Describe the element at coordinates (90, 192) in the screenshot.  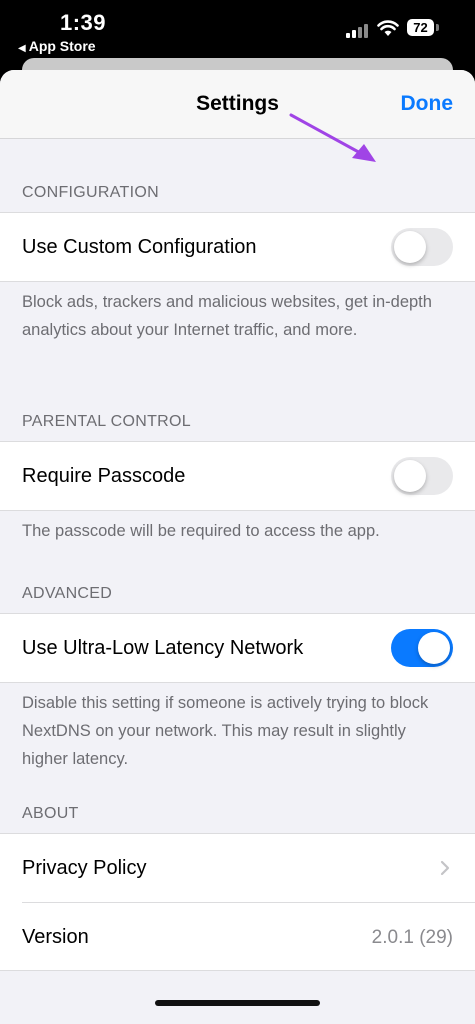
I see `section-header-configuration: CONFIGURATION` at that location.